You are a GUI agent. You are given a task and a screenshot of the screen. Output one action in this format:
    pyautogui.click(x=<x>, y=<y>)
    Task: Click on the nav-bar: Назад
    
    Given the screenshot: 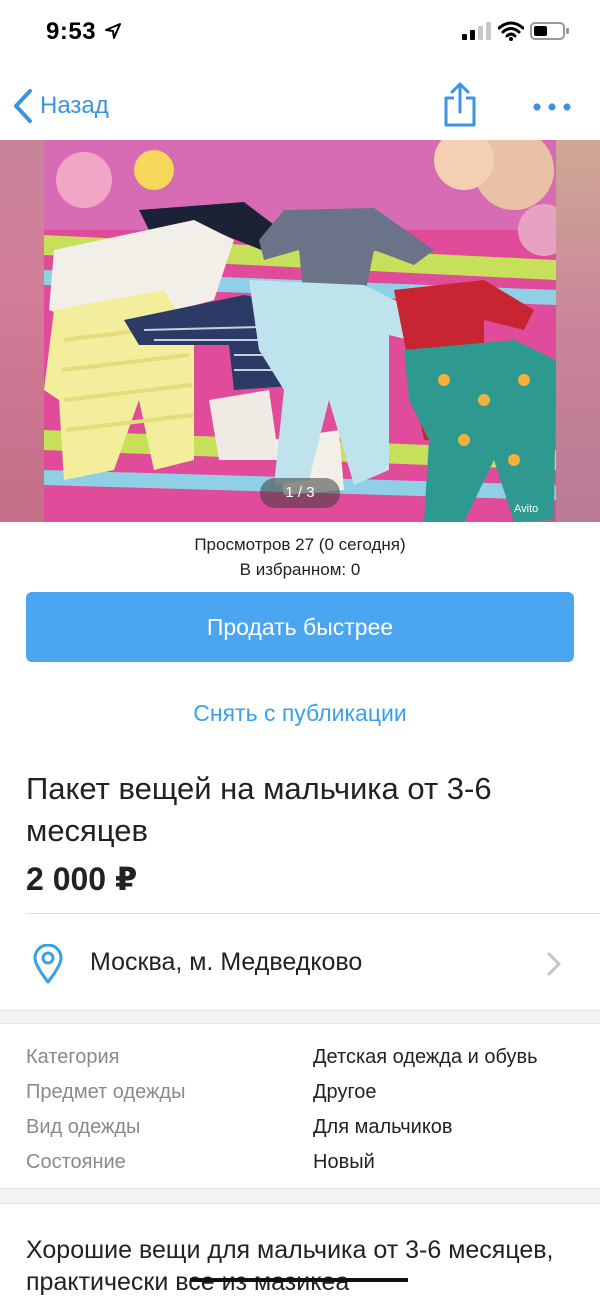 What is the action you would take?
    pyautogui.click(x=300, y=102)
    